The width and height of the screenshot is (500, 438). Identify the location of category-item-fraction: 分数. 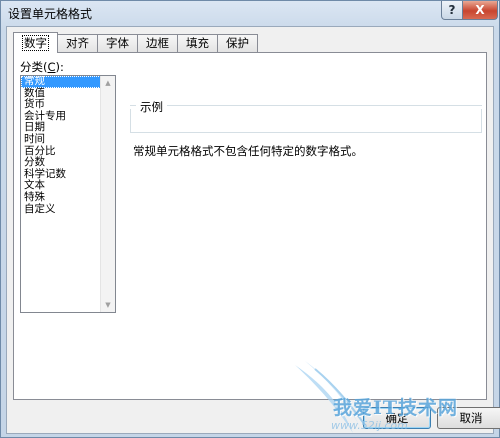
(61, 163).